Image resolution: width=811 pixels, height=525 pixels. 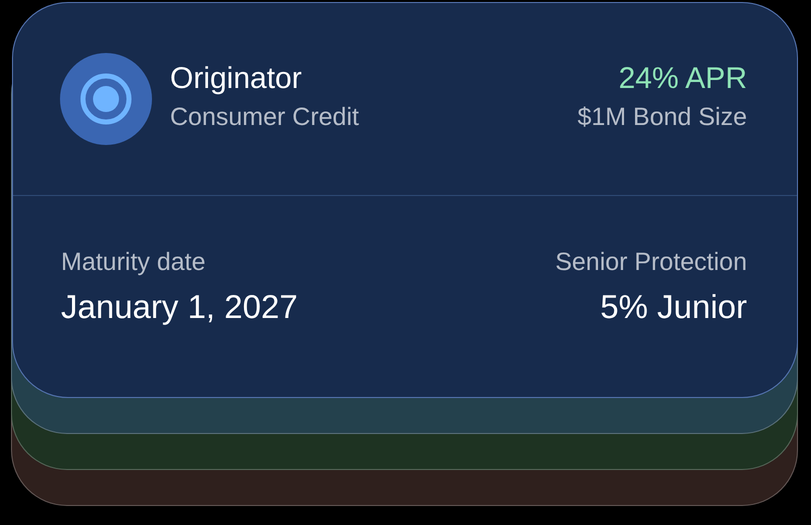 What do you see at coordinates (264, 117) in the screenshot?
I see `category-label: Consumer Credit` at bounding box center [264, 117].